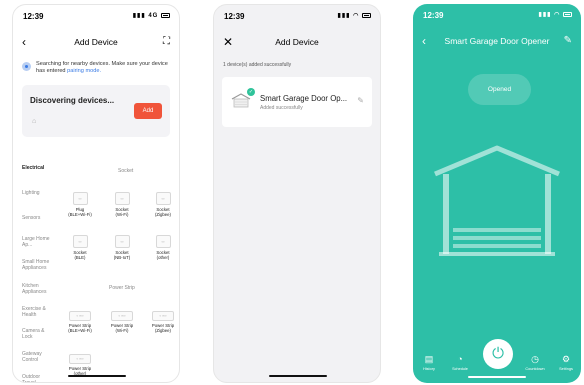  Describe the element at coordinates (37, 357) in the screenshot. I see `category-gateway: Gateway Control` at that location.